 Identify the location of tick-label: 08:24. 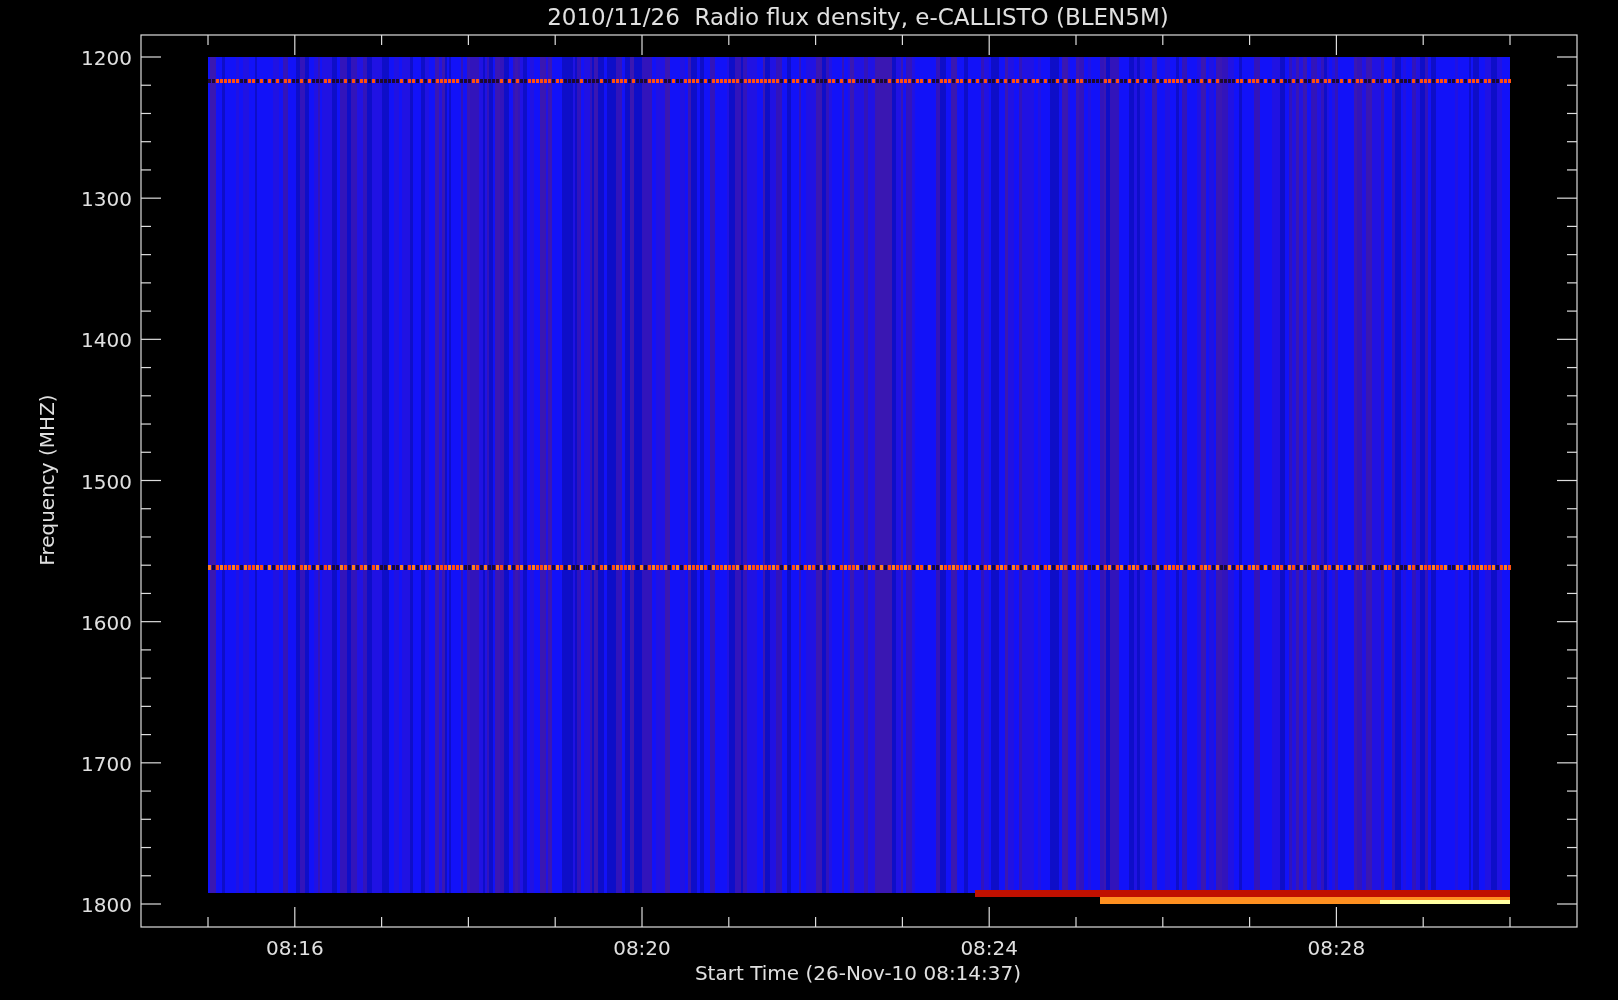
(989, 948).